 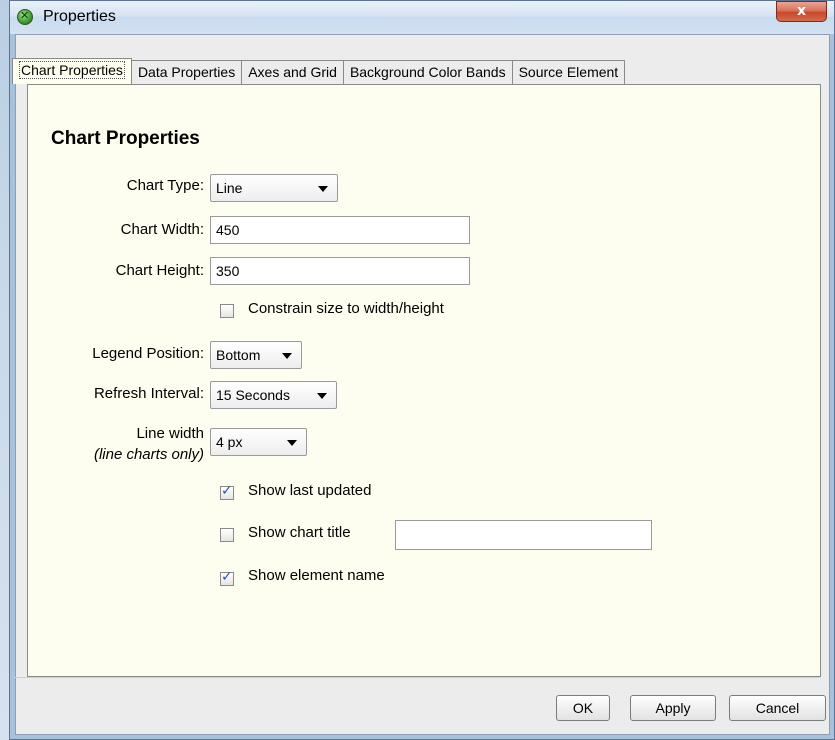 I want to click on title-bar: Properties x, so click(x=422, y=17).